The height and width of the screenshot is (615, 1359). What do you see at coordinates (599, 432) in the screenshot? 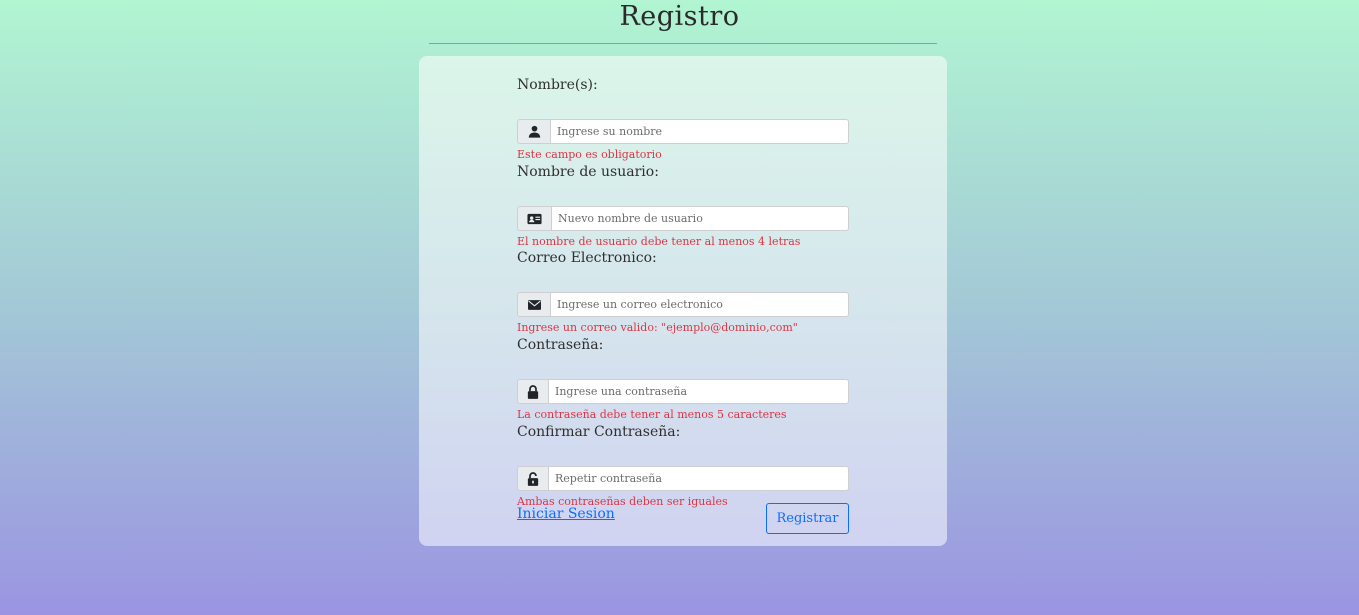
I see `confirmar-label: Confirmar Contraseña:` at bounding box center [599, 432].